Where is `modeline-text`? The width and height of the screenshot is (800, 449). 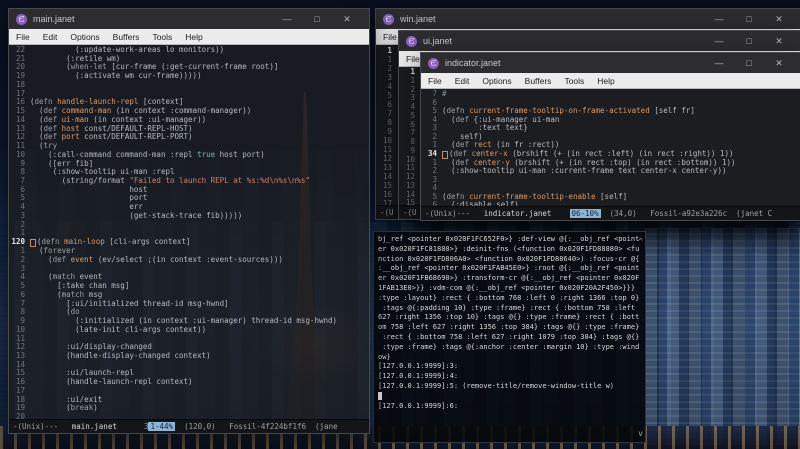
modeline-text is located at coordinates (560, 213).